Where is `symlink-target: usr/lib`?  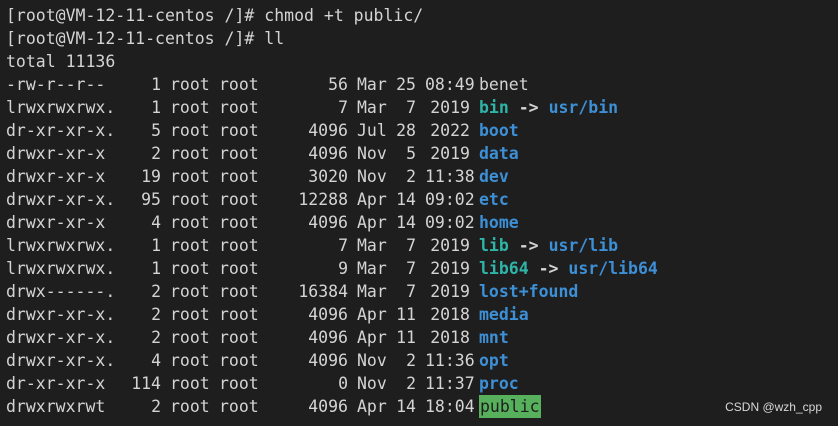
symlink-target: usr/lib is located at coordinates (583, 245).